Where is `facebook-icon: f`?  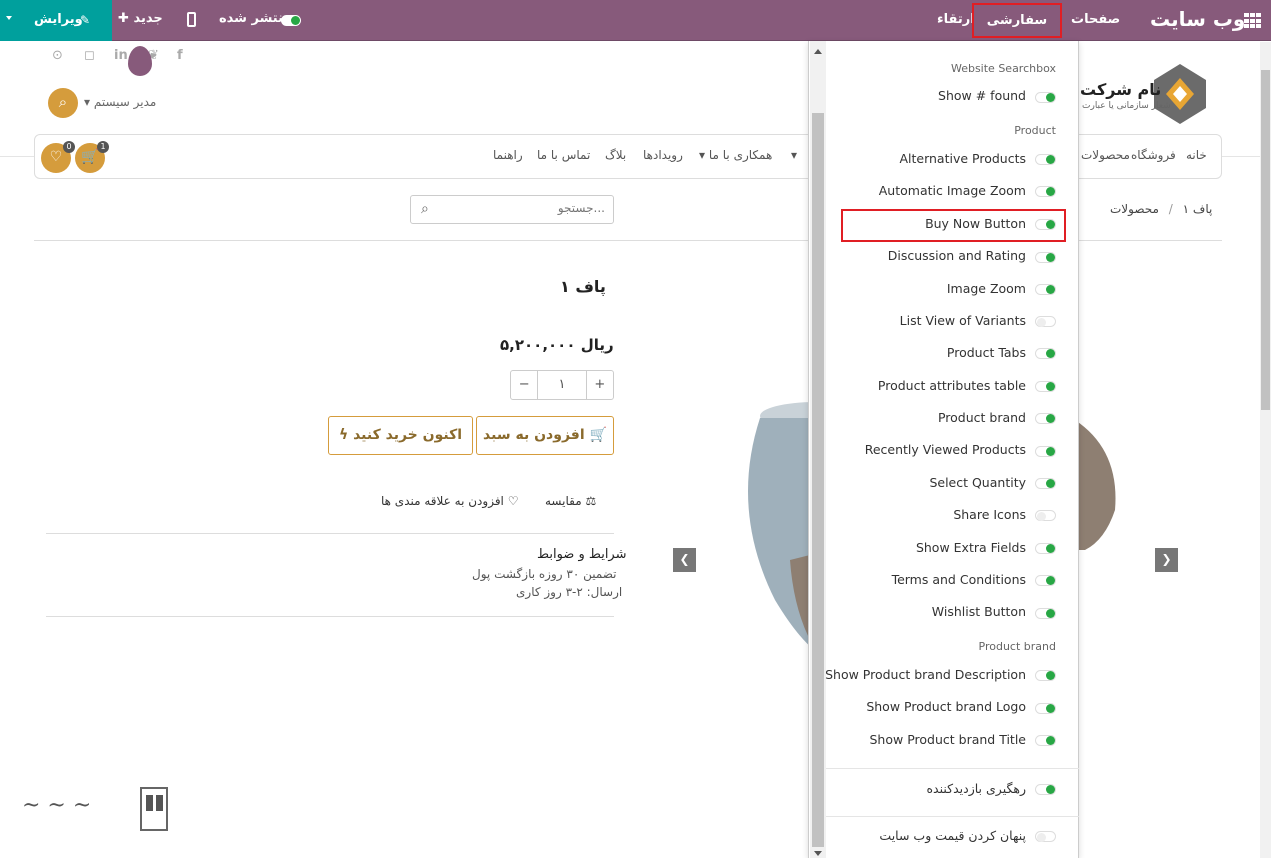
facebook-icon: f is located at coordinates (180, 55).